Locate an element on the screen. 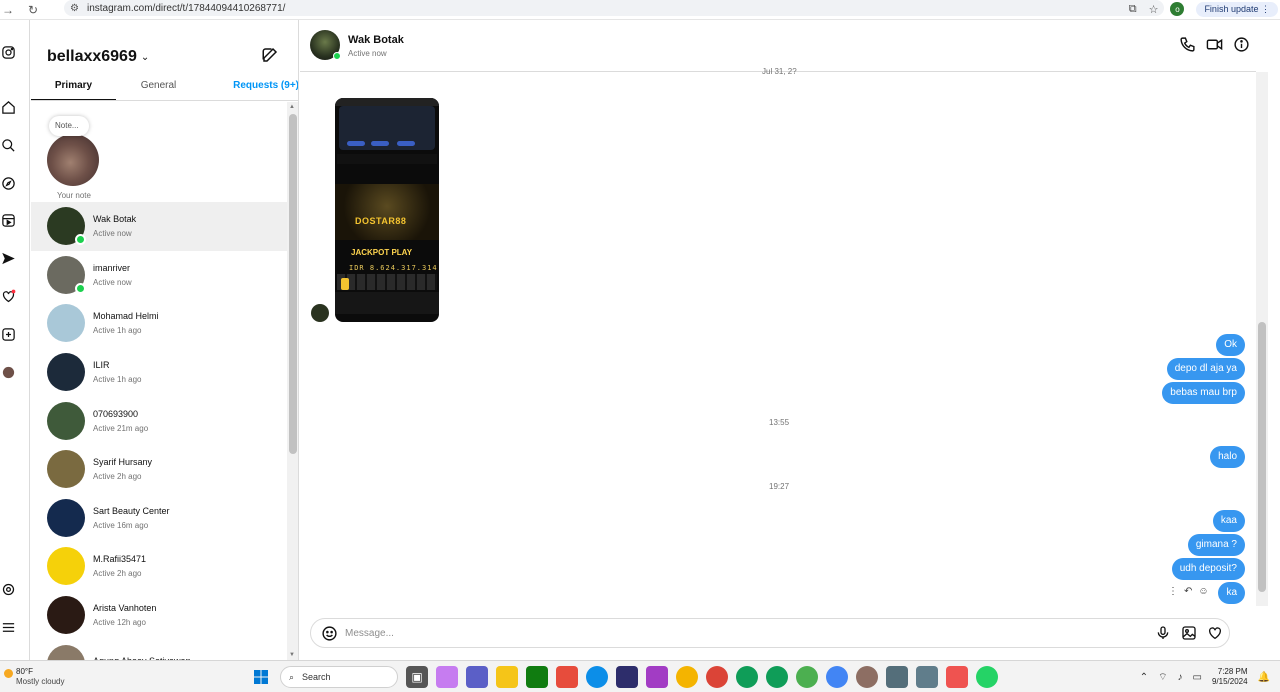 This screenshot has width=1280, height=692. sent-message: ka is located at coordinates (1231, 593).